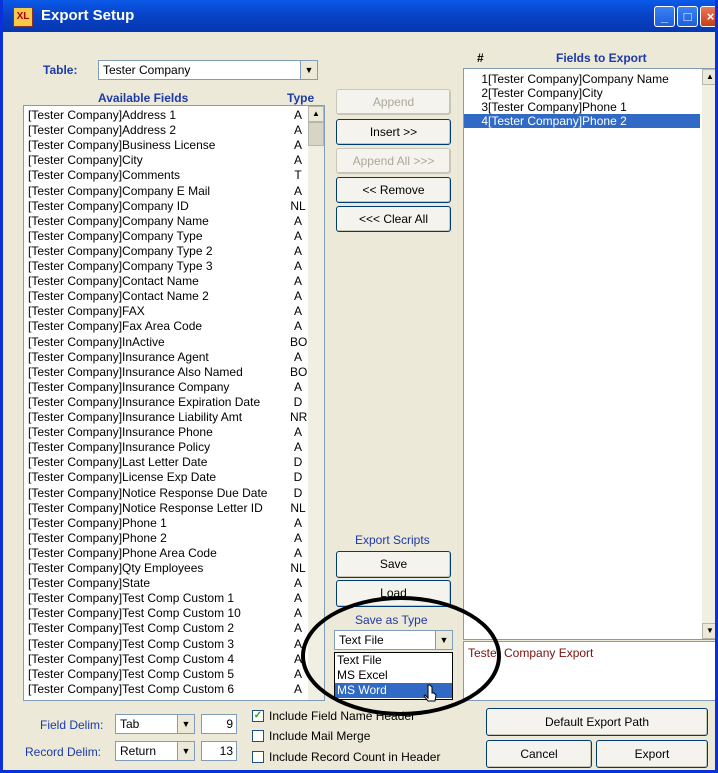 This screenshot has height=773, width=718. Describe the element at coordinates (118, 296) in the screenshot. I see `field-name: [Tester Company]Contact Name 2` at that location.